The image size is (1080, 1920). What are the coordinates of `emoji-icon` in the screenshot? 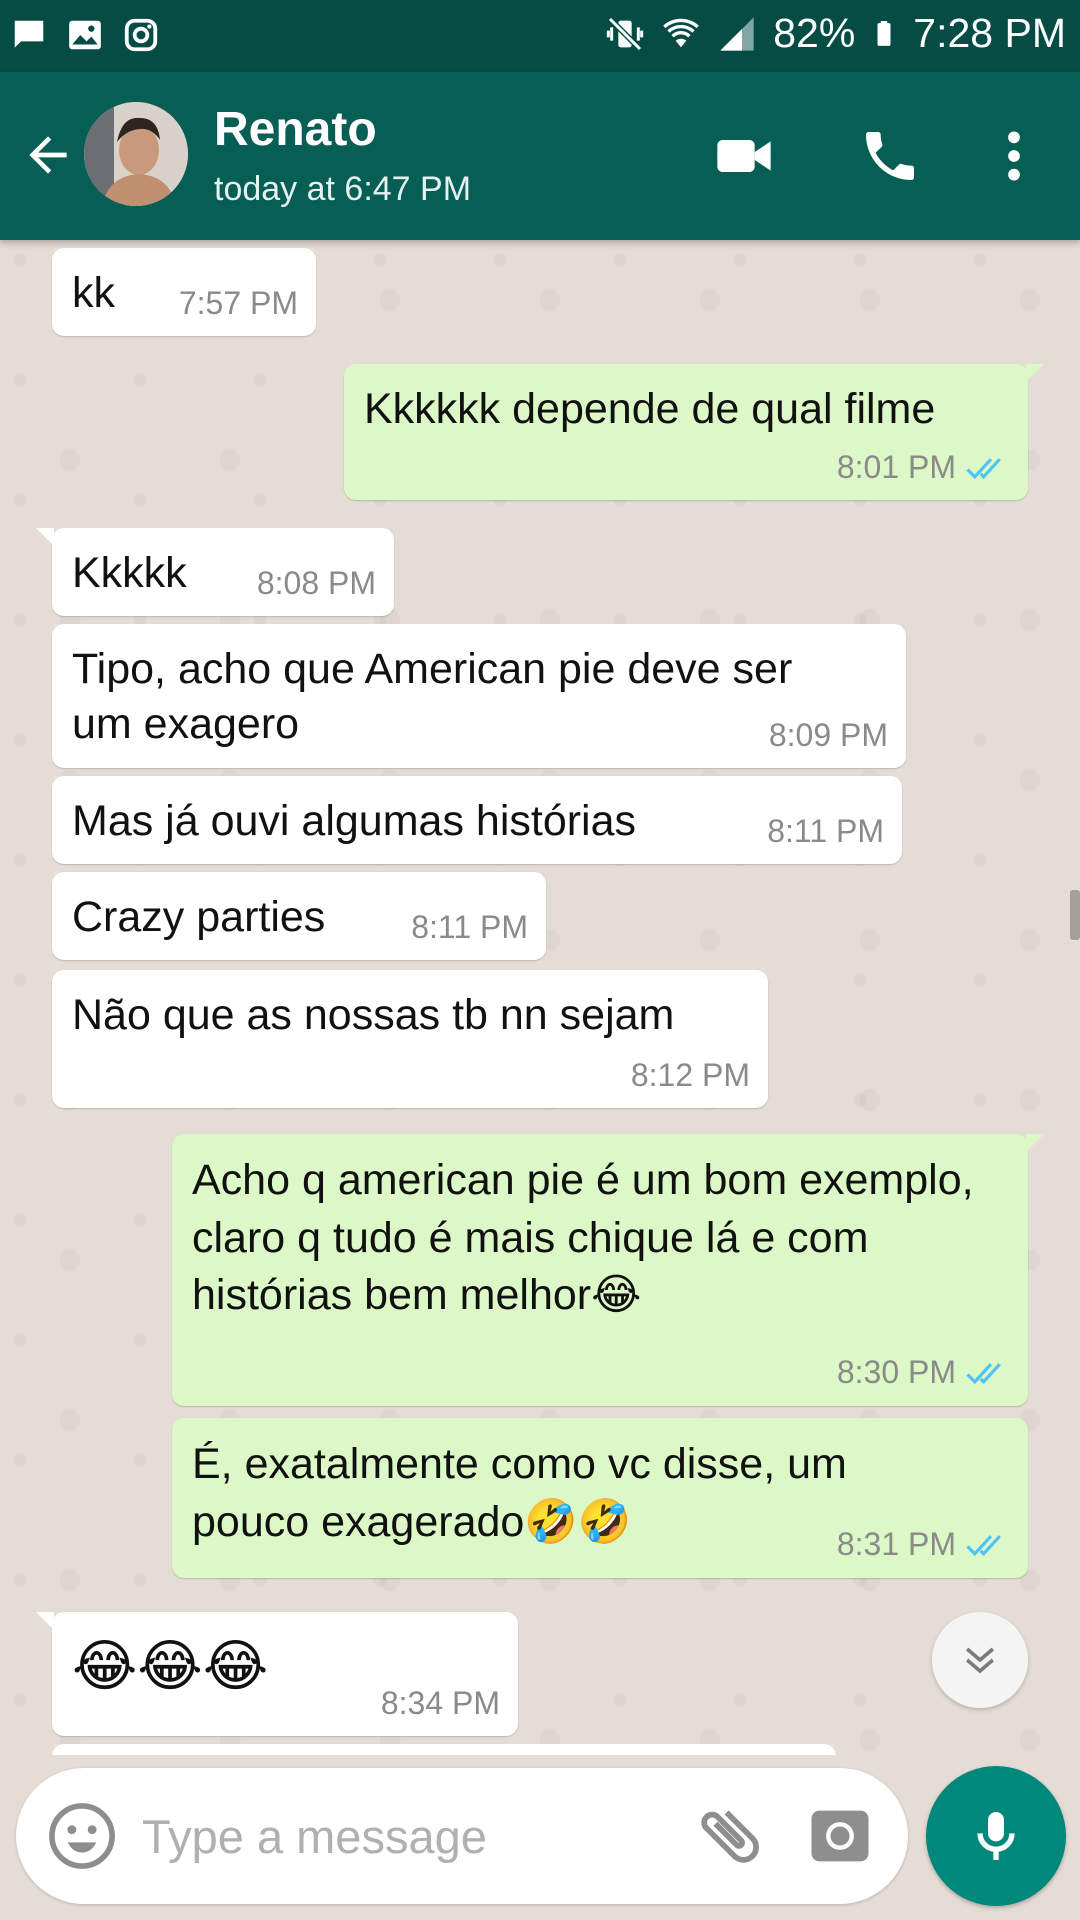 It's located at (82, 1836).